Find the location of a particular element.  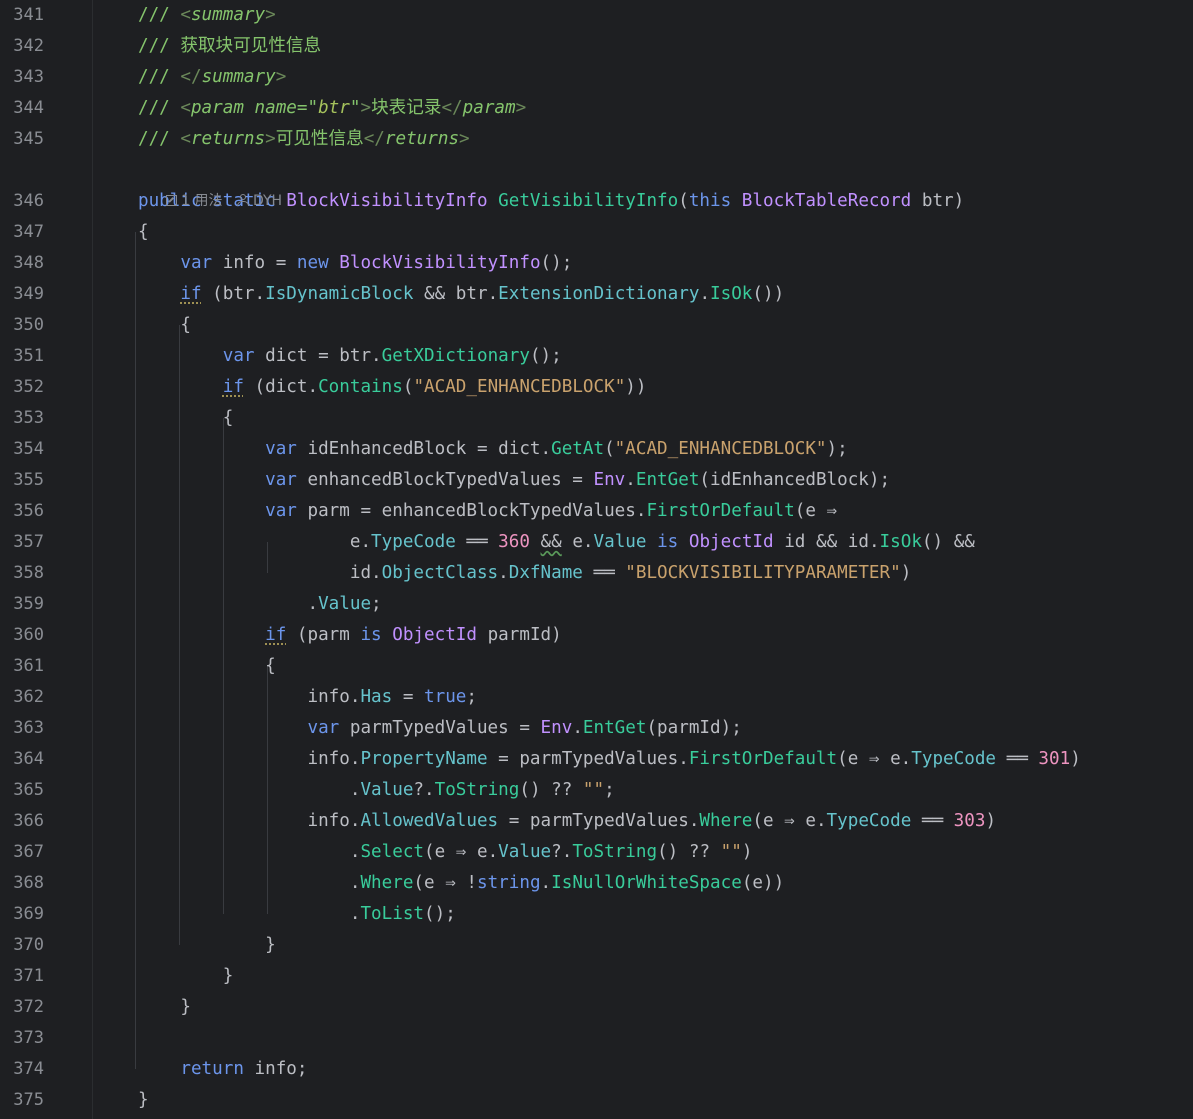

code-text: return info; is located at coordinates (222, 1069).